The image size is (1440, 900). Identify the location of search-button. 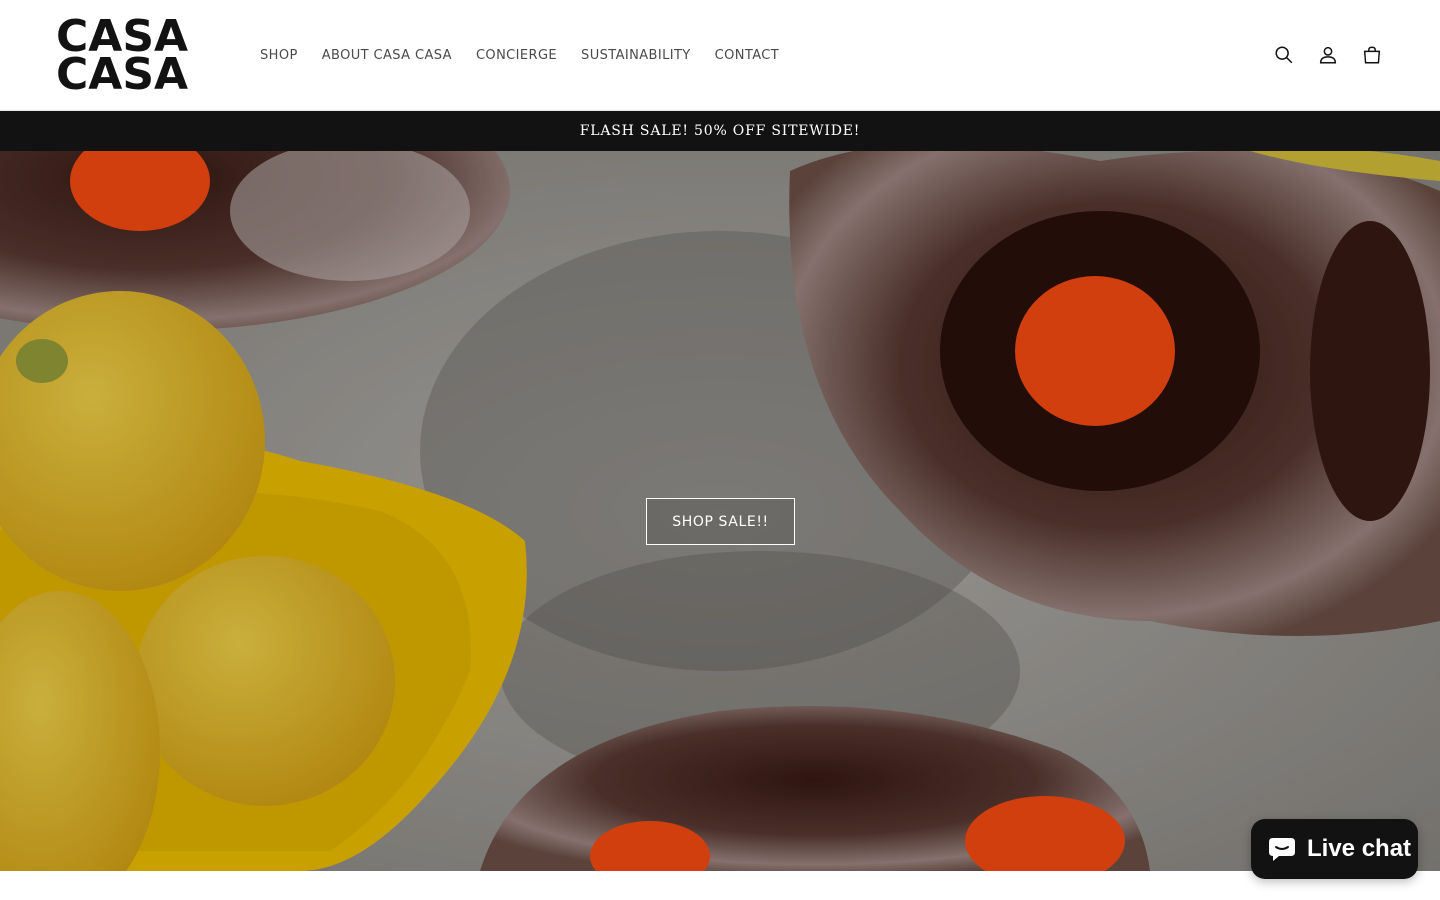
(1284, 55).